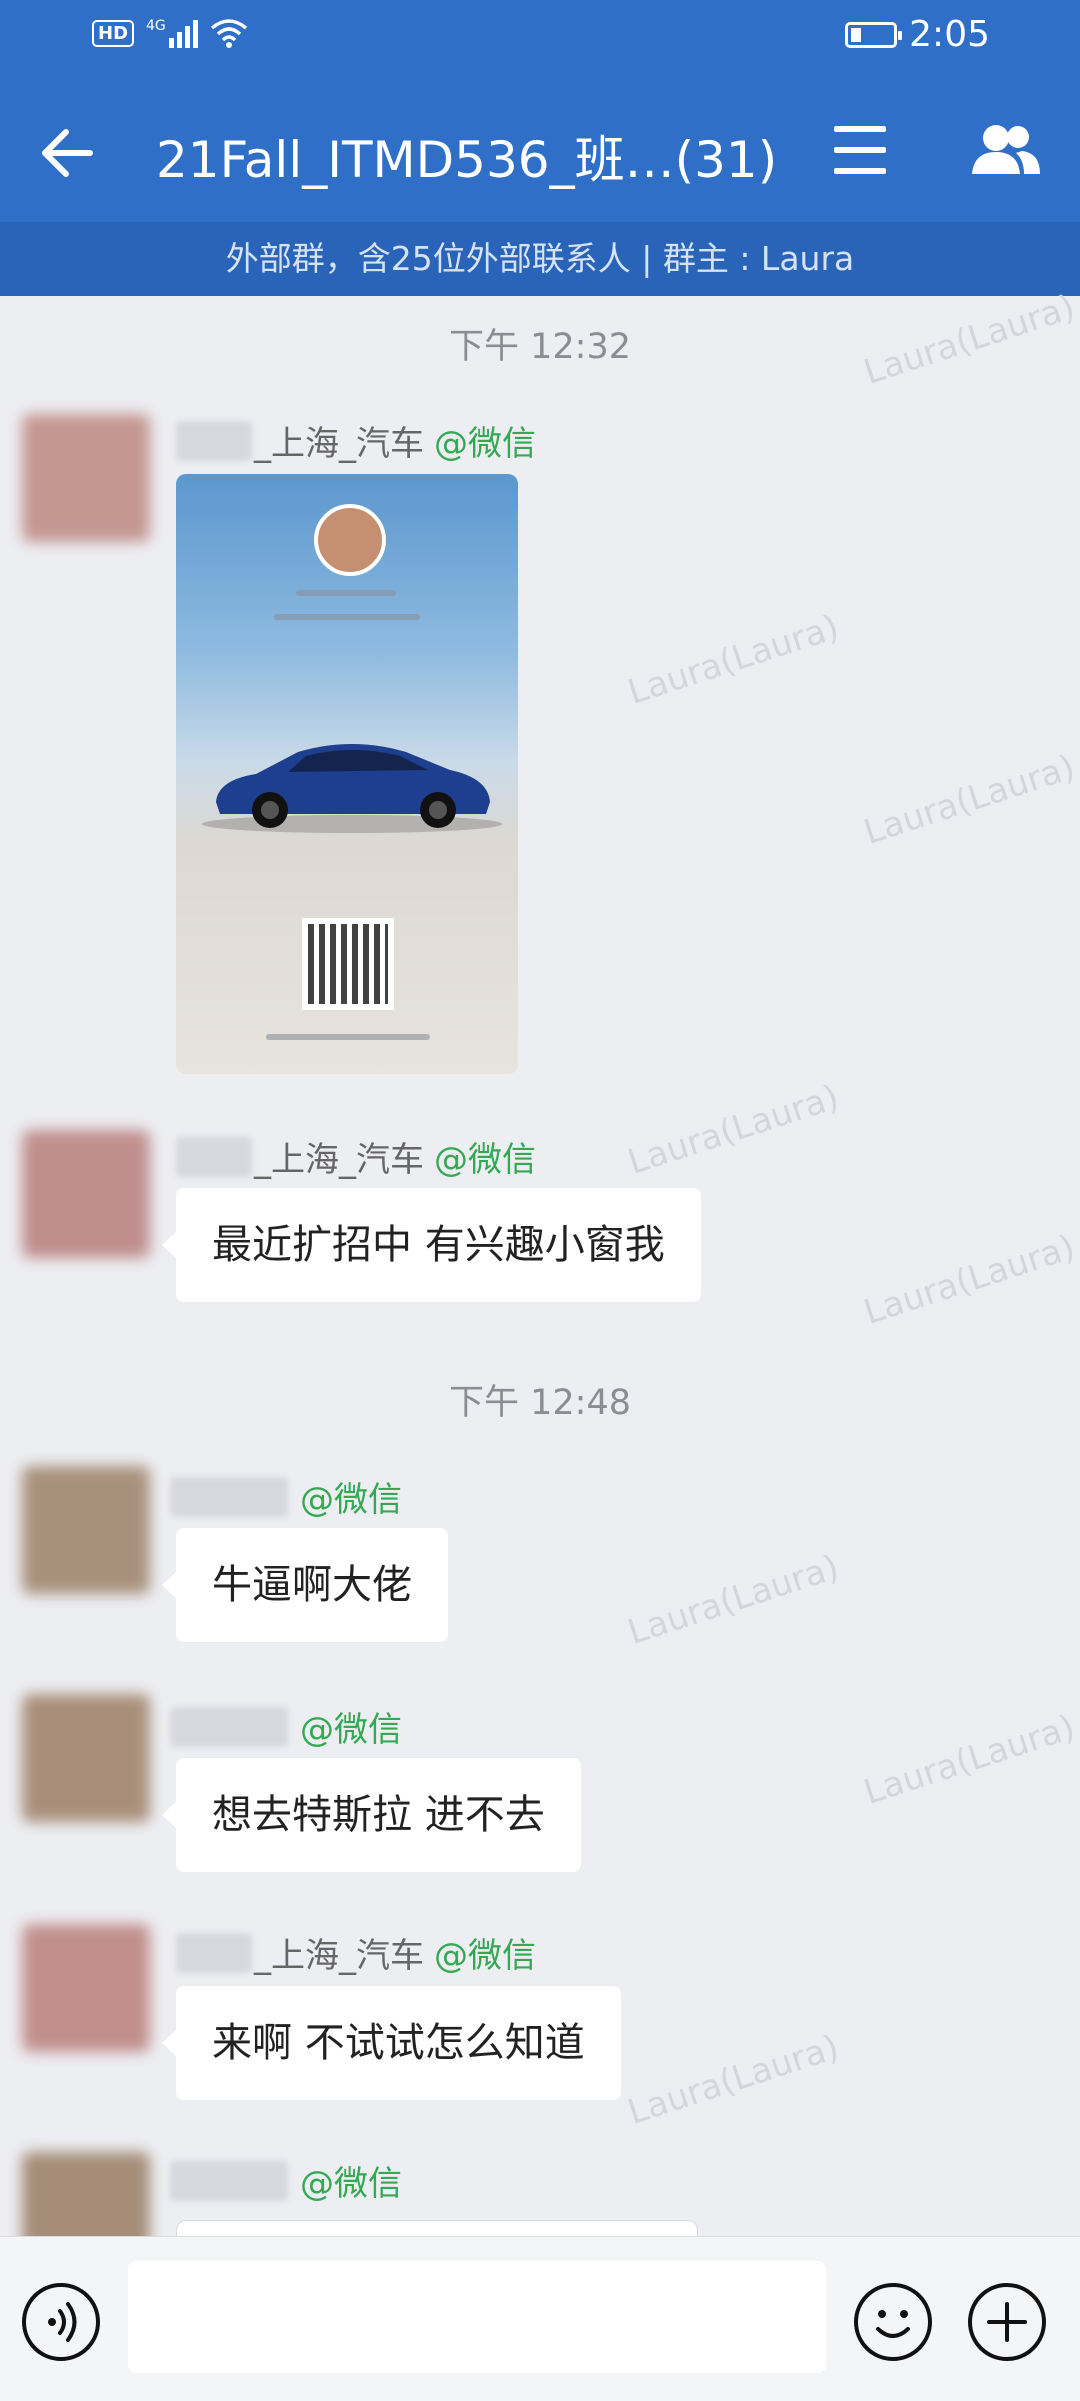 Image resolution: width=1080 pixels, height=2401 pixels. What do you see at coordinates (305, 1585) in the screenshot?
I see `message-bubble: 牛逼啊大佬` at bounding box center [305, 1585].